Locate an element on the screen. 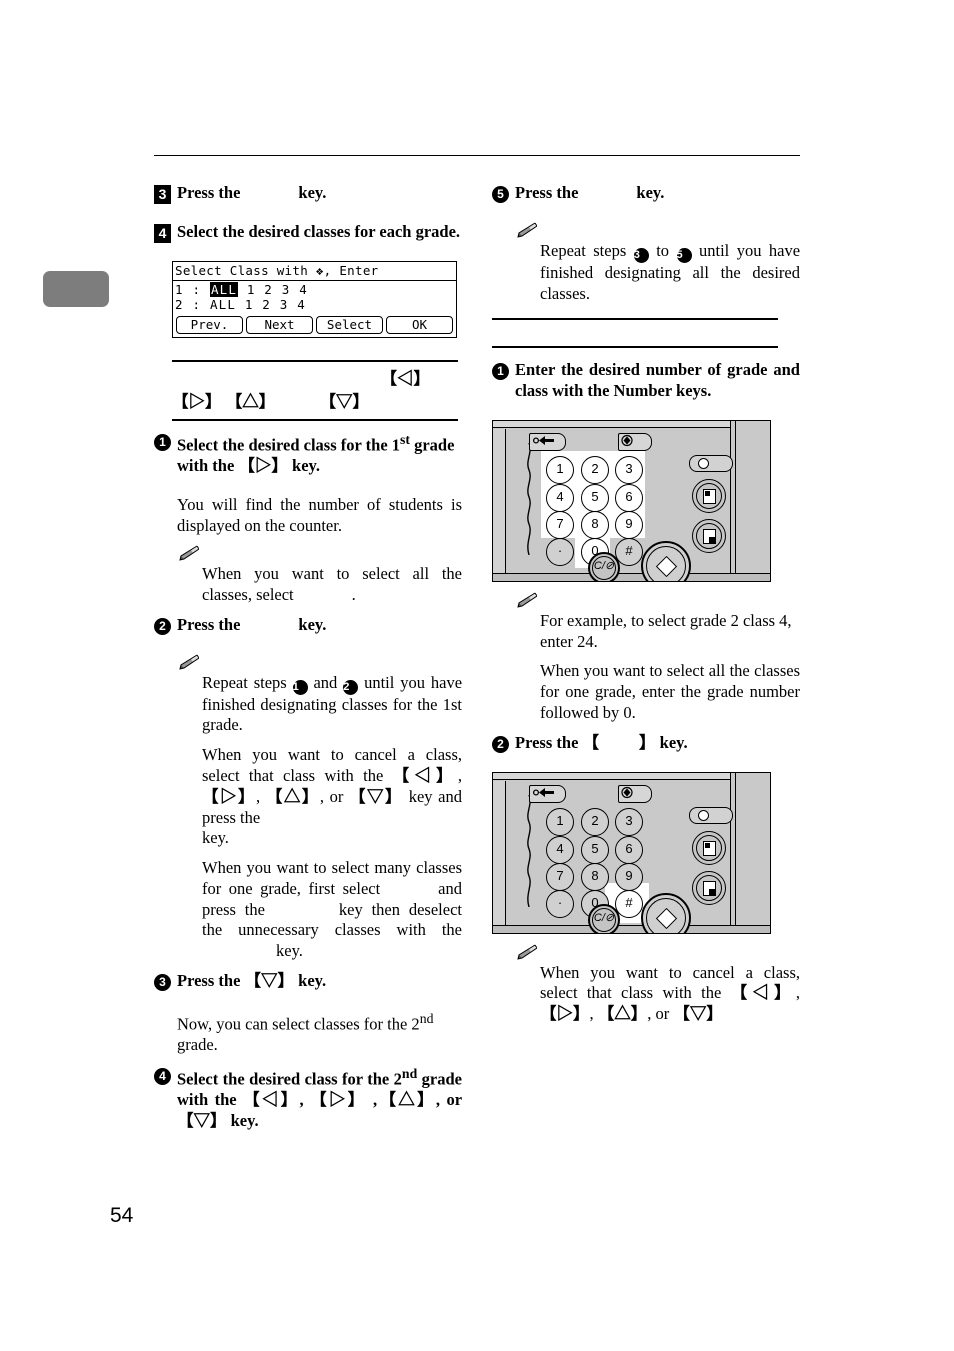 This screenshot has width=954, height=1351. control-panel-illustration-hashkey: 1 2 3 4 5 6 7 8 9 · 0 # C/⊘ is located at coordinates (631, 852).